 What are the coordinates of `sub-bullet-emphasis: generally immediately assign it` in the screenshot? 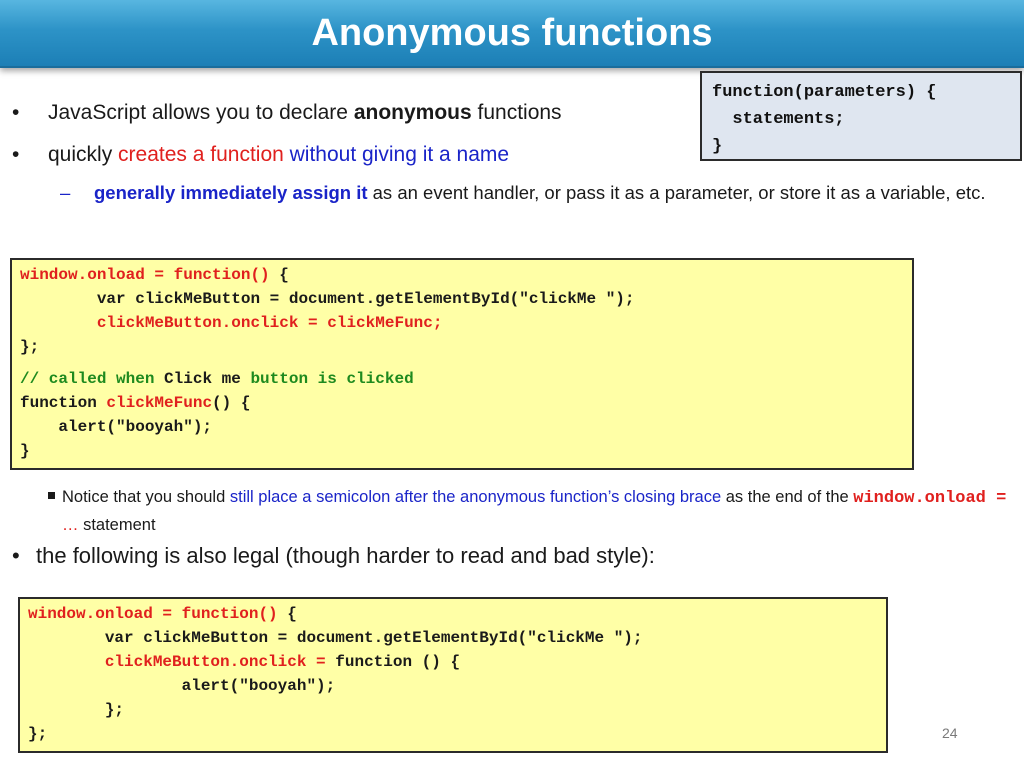 It's located at (231, 192).